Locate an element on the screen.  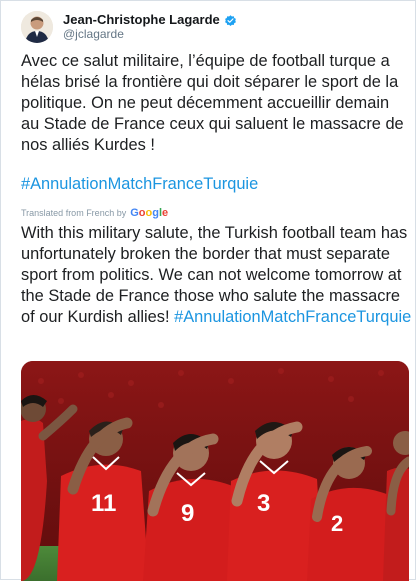
hashtag-link-original: #AnnulationMatchFranceTurquie is located at coordinates (139, 184).